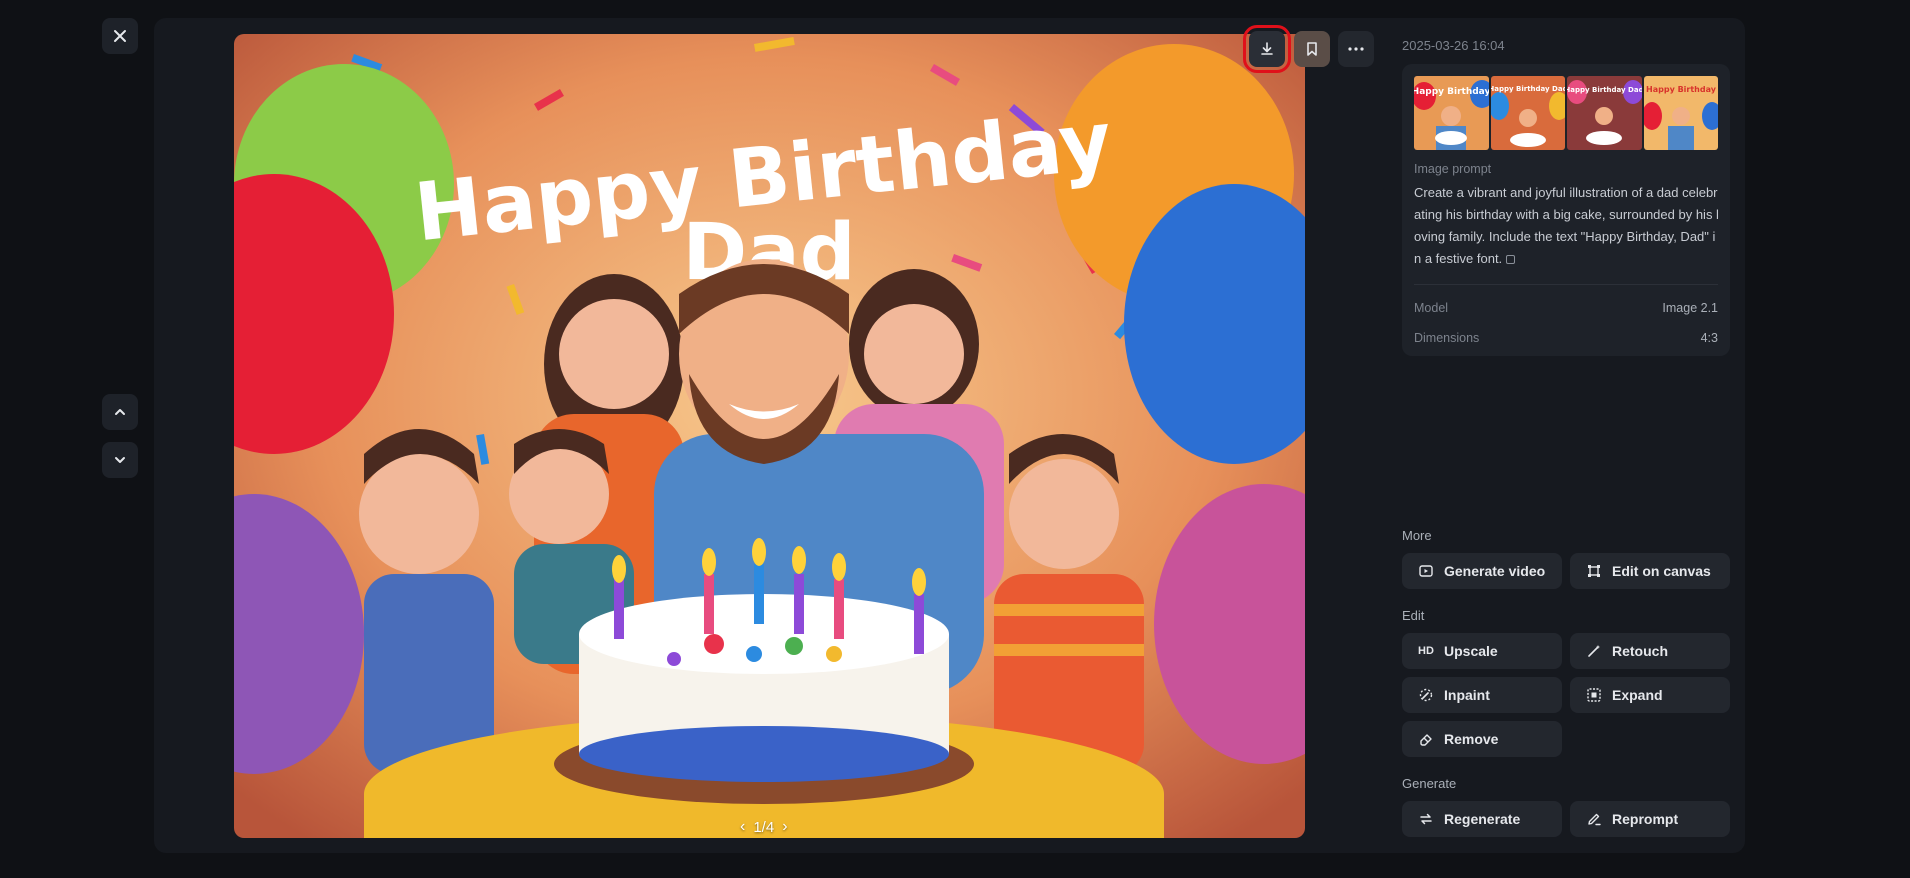 Image resolution: width=1910 pixels, height=878 pixels. I want to click on model-row: Model Image 2.1, so click(1566, 308).